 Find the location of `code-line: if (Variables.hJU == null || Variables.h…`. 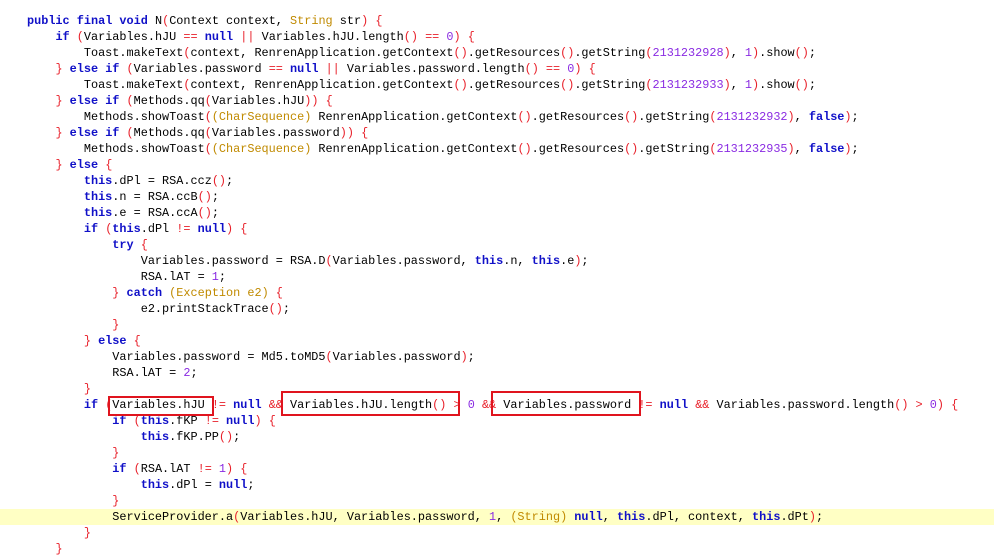

code-line: if (Variables.hJU == null || Variables.h… is located at coordinates (497, 37).